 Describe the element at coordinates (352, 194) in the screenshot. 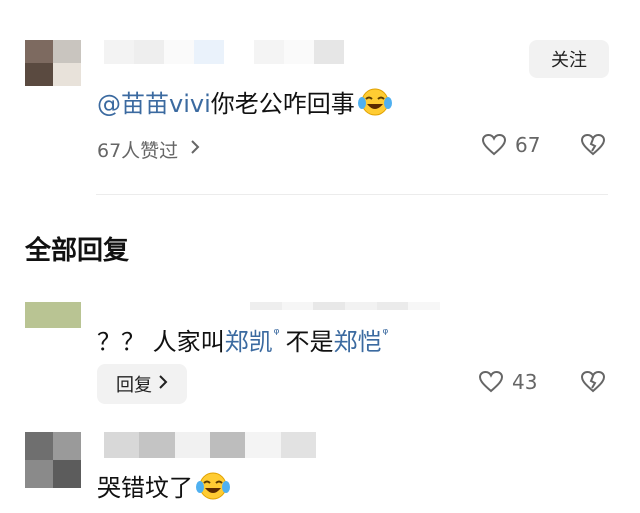

I see `divider` at that location.